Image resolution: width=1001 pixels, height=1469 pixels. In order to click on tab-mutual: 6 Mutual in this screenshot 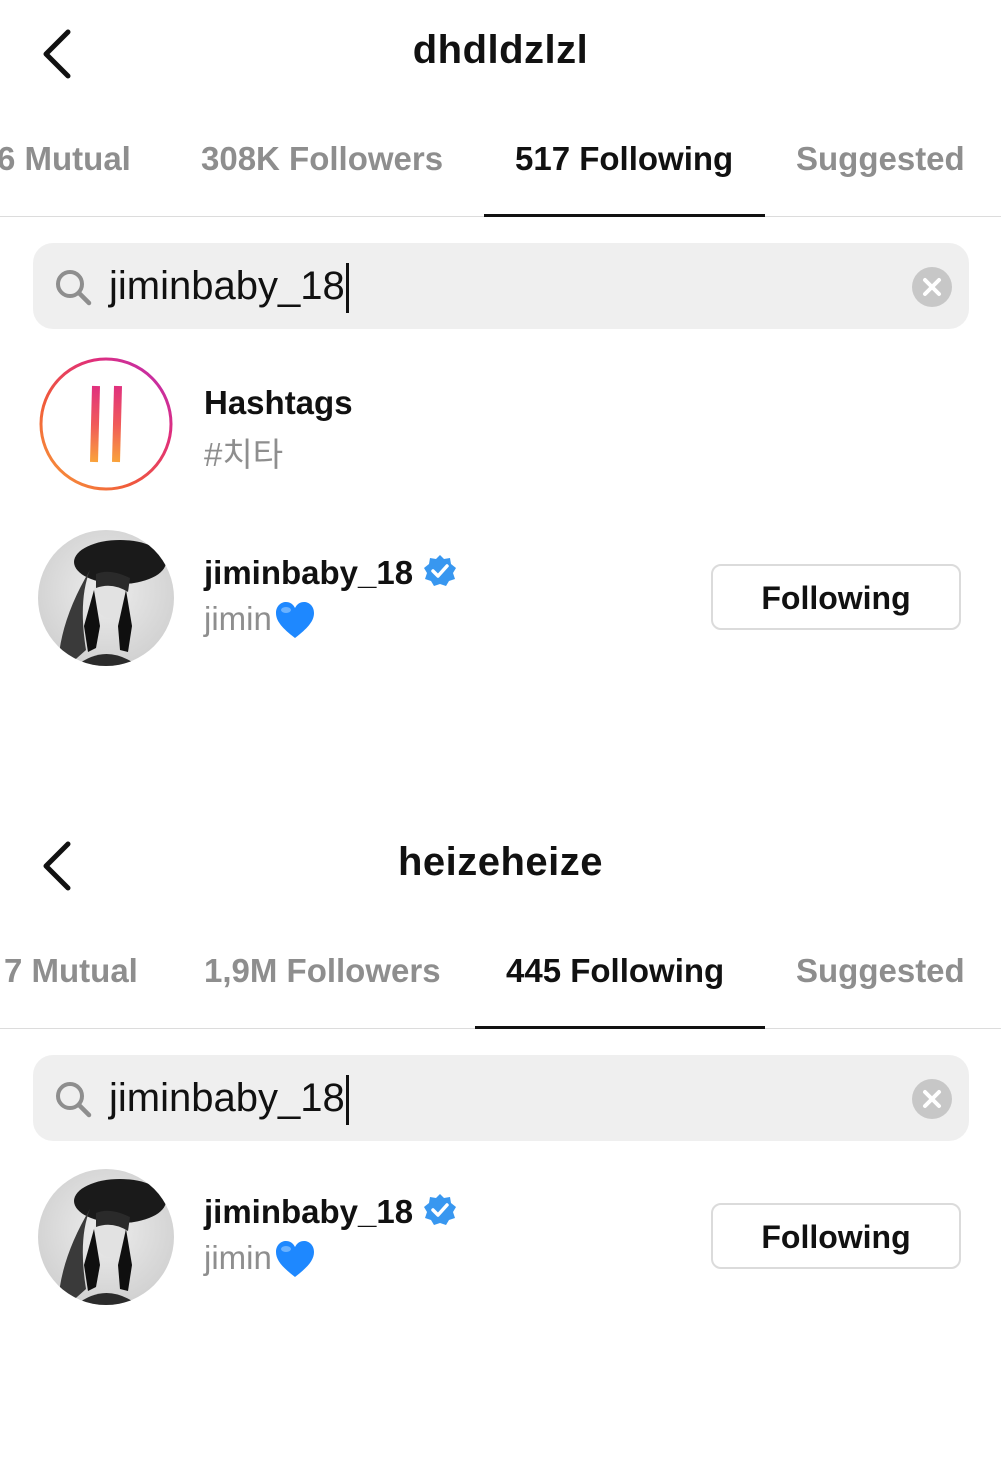, I will do `click(65, 159)`.